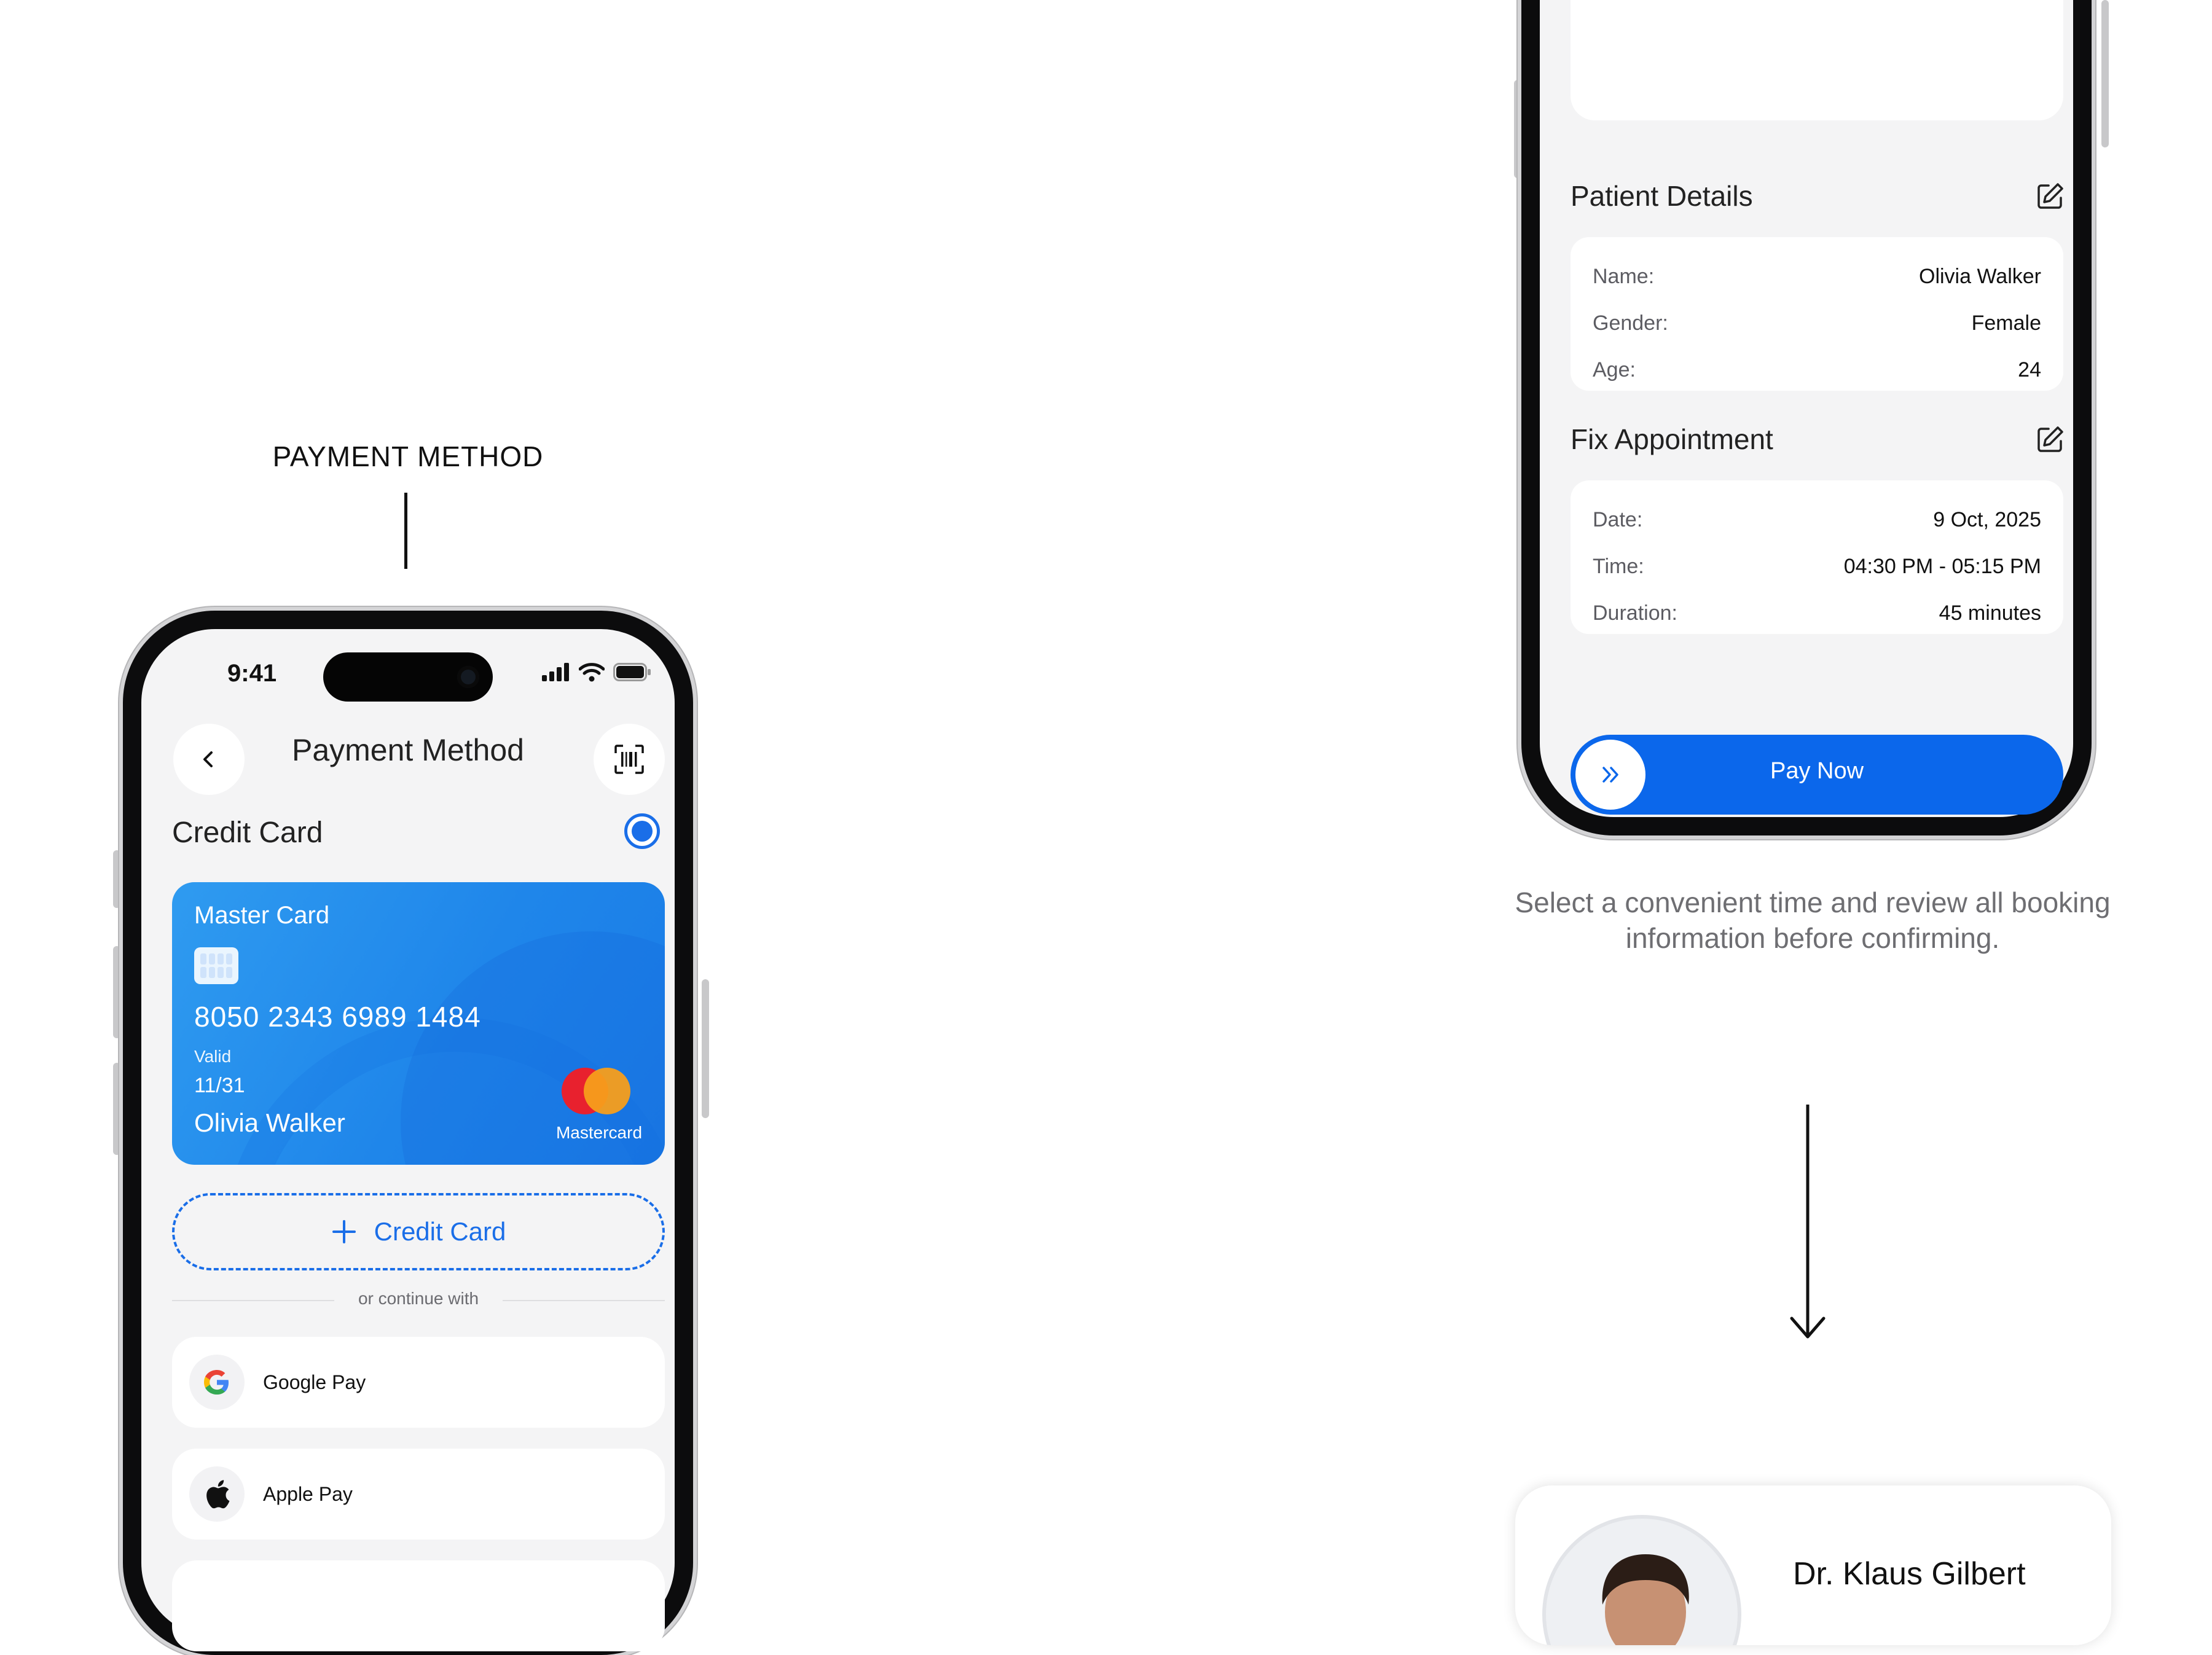 The image size is (2212, 1655). I want to click on doctor-name: Dr. Klaus Gilbert, so click(1909, 1574).